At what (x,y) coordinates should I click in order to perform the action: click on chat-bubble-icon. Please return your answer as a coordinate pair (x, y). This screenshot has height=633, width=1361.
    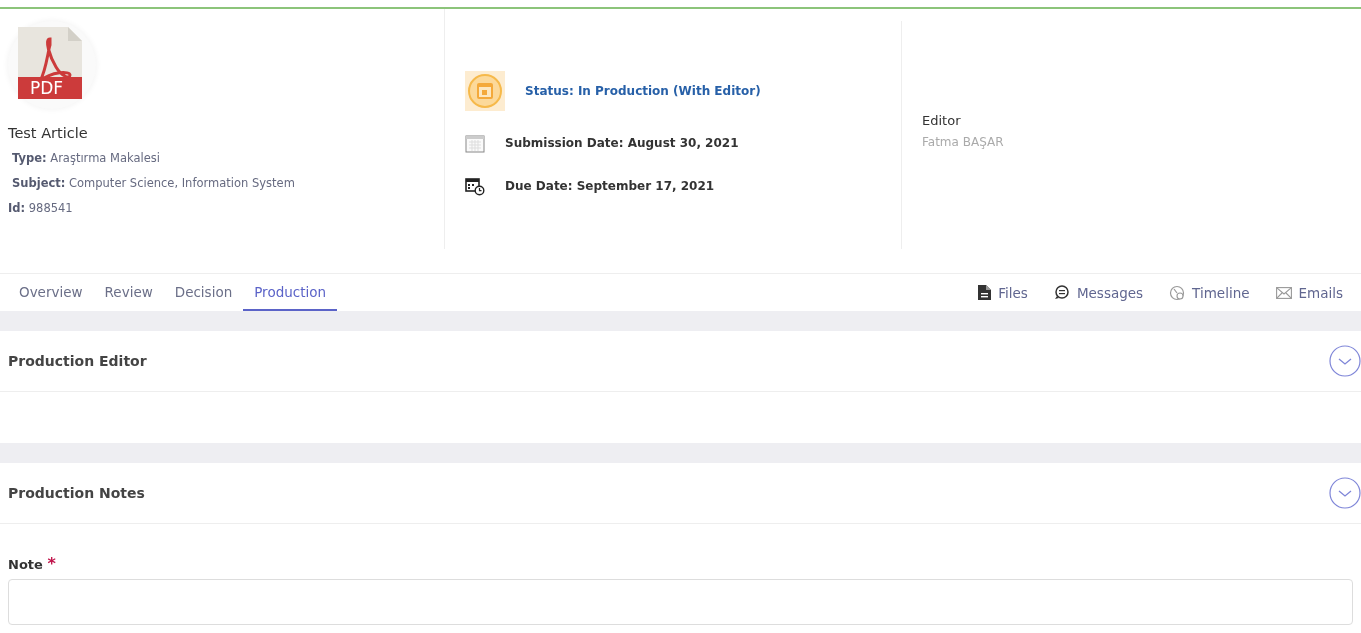
    Looking at the image, I should click on (1061, 292).